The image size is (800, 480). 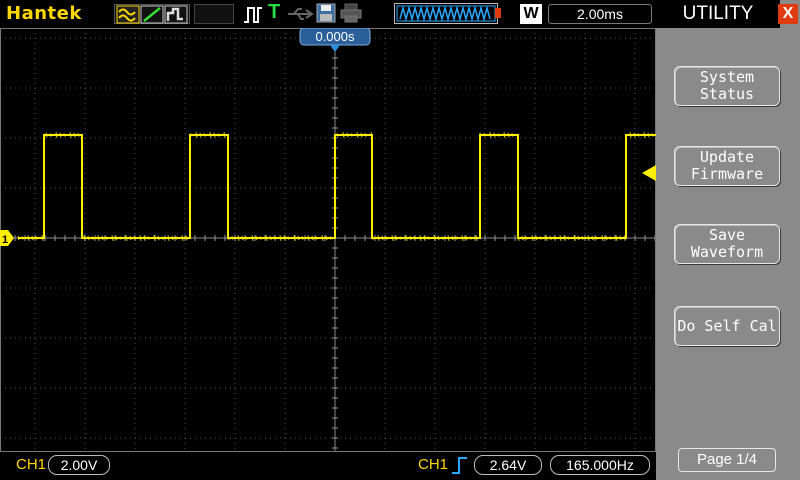 What do you see at coordinates (351, 13) in the screenshot?
I see `print-icon` at bounding box center [351, 13].